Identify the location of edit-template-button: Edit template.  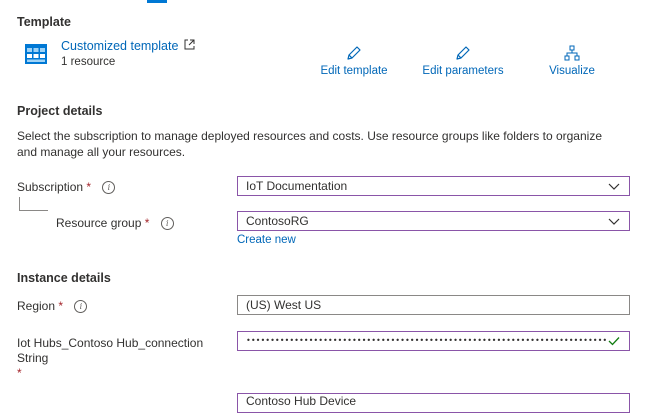
(354, 61).